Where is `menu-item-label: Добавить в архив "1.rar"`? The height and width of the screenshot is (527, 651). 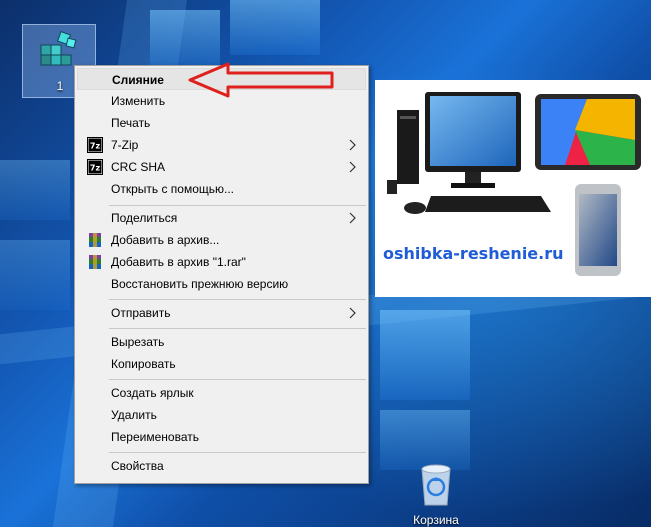 menu-item-label: Добавить в архив "1.rar" is located at coordinates (178, 262).